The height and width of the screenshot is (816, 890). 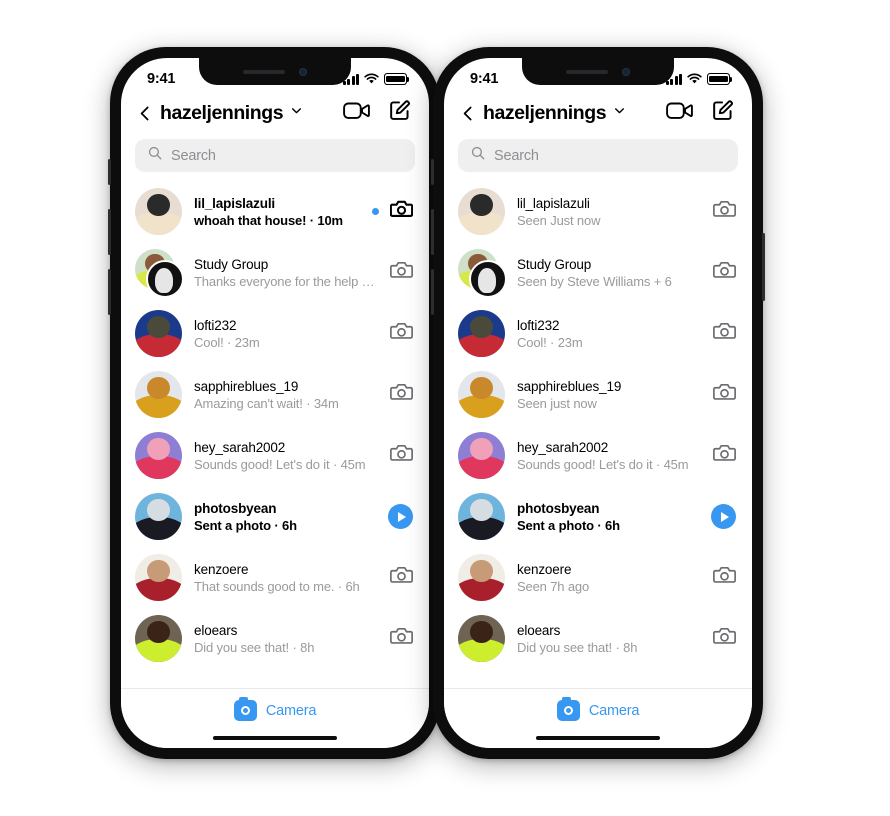 I want to click on conversation-preview: Seen Just now, so click(x=559, y=220).